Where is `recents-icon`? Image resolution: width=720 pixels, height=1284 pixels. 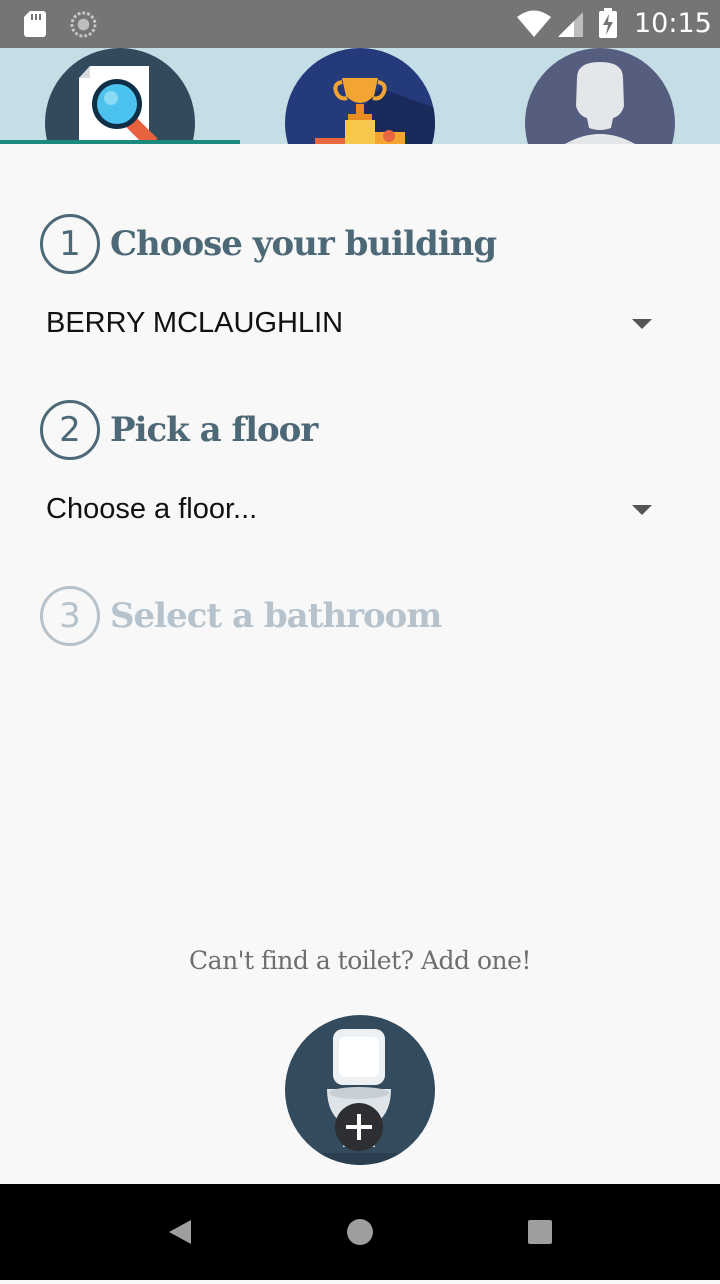 recents-icon is located at coordinates (540, 1232).